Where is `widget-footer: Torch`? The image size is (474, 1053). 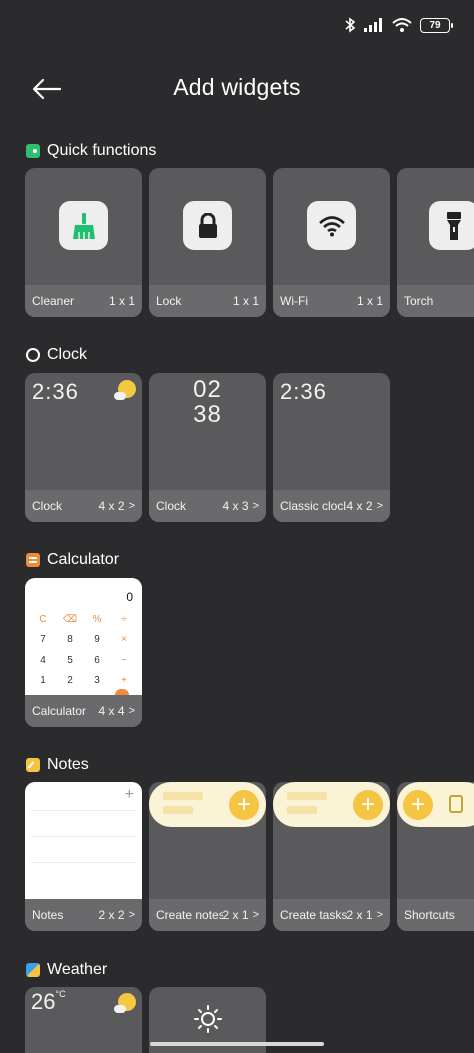 widget-footer: Torch is located at coordinates (435, 301).